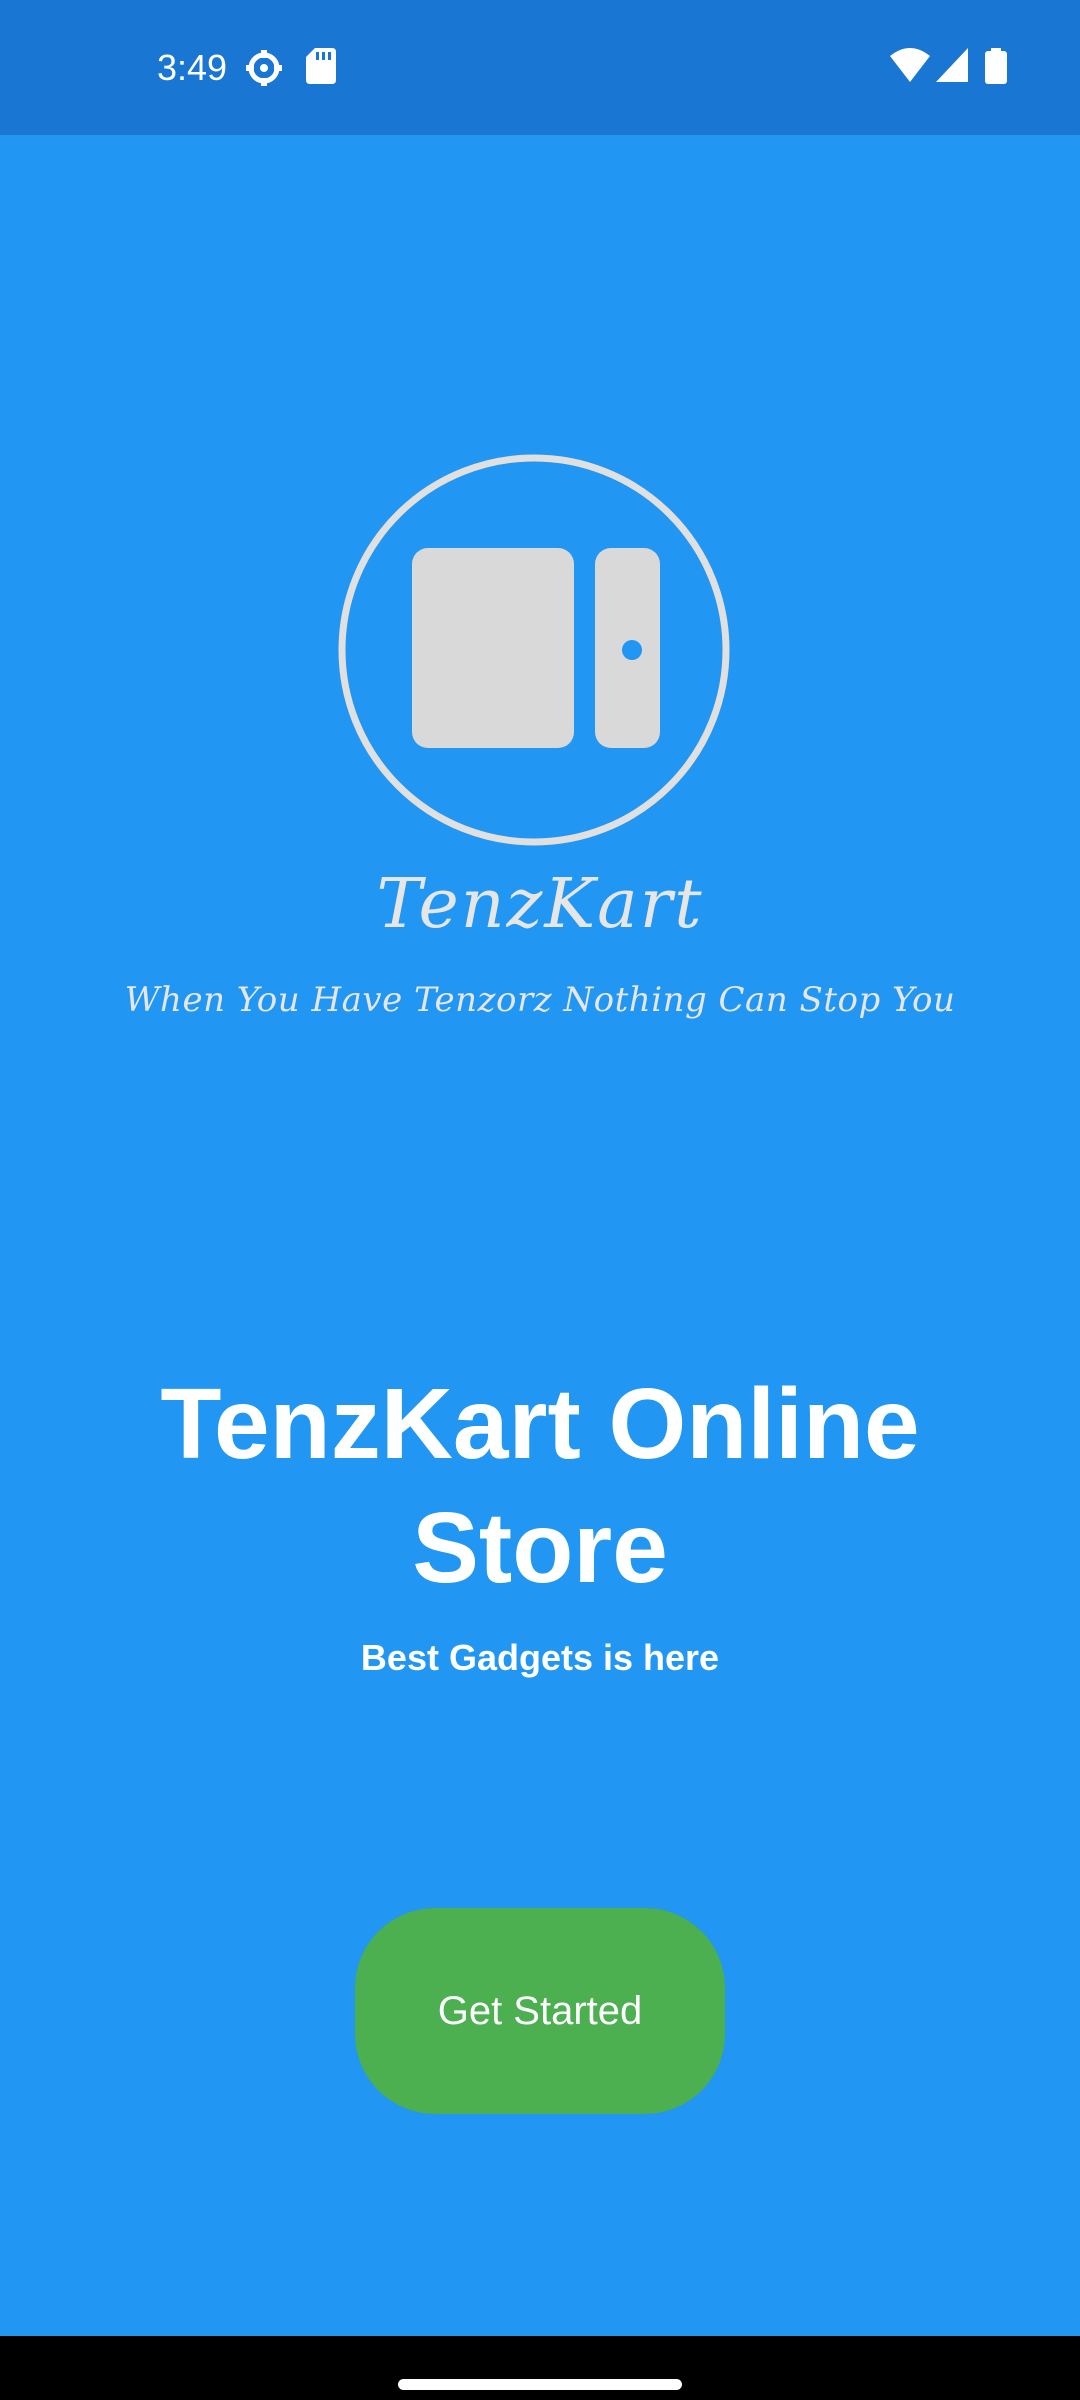 The height and width of the screenshot is (2400, 1080). I want to click on tablet-logo-icon, so click(534, 650).